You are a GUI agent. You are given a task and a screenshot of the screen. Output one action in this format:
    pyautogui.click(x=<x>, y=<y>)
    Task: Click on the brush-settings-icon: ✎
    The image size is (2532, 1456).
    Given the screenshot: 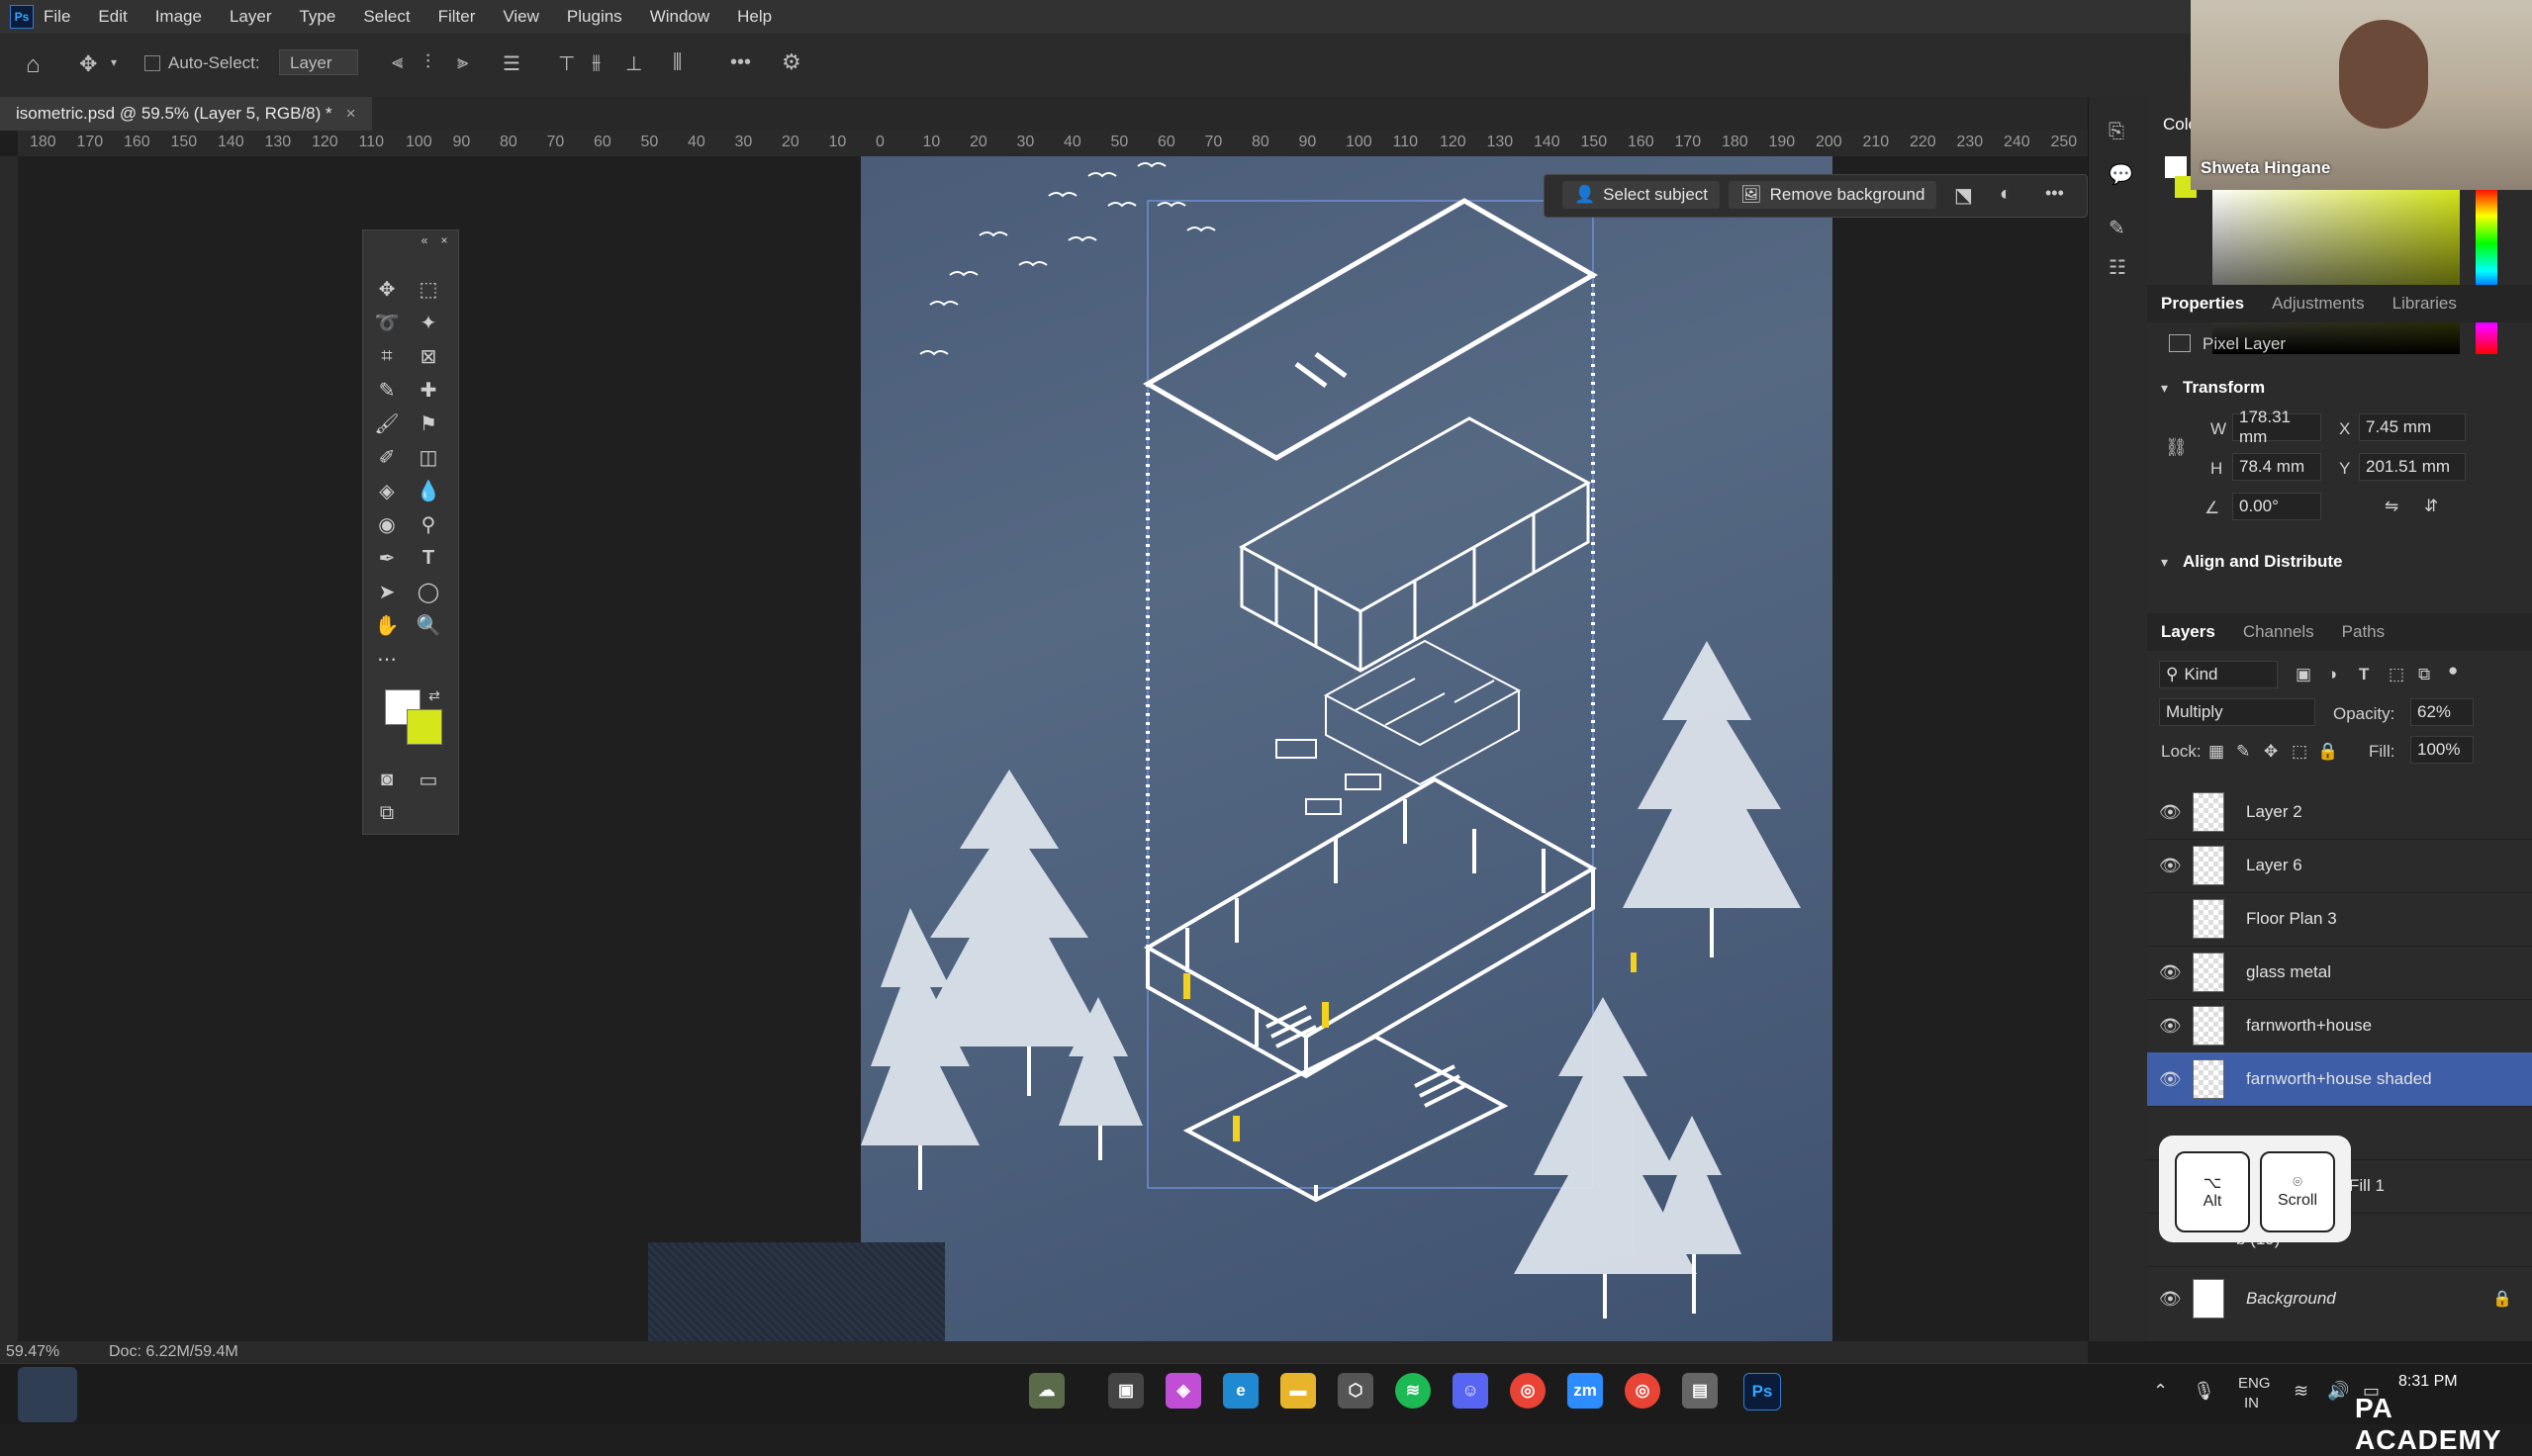 What is the action you would take?
    pyautogui.click(x=2117, y=228)
    